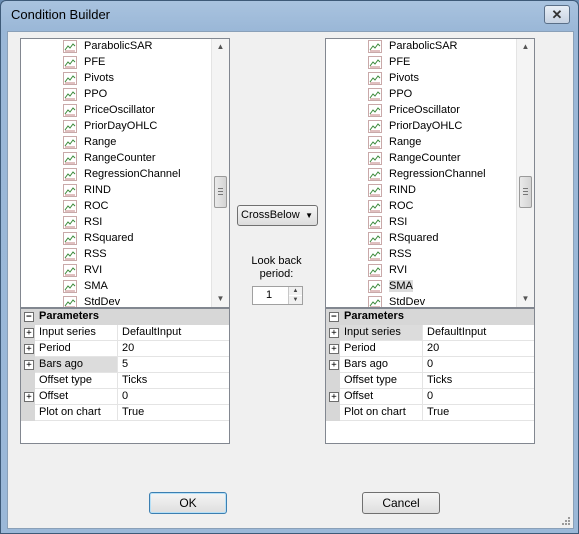  I want to click on resize-grip-icon, so click(566, 521).